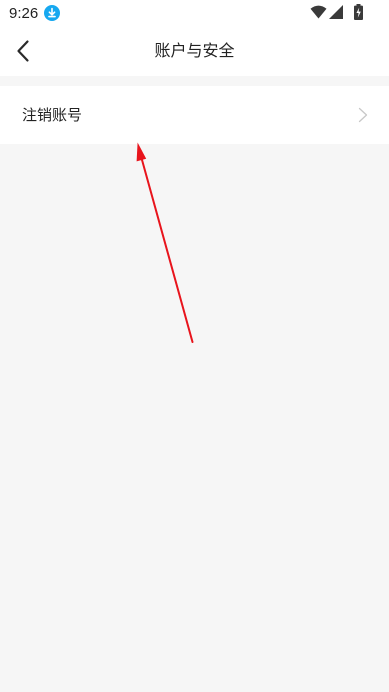 This screenshot has width=389, height=692. Describe the element at coordinates (363, 115) in the screenshot. I see `chevron-right-icon` at that location.